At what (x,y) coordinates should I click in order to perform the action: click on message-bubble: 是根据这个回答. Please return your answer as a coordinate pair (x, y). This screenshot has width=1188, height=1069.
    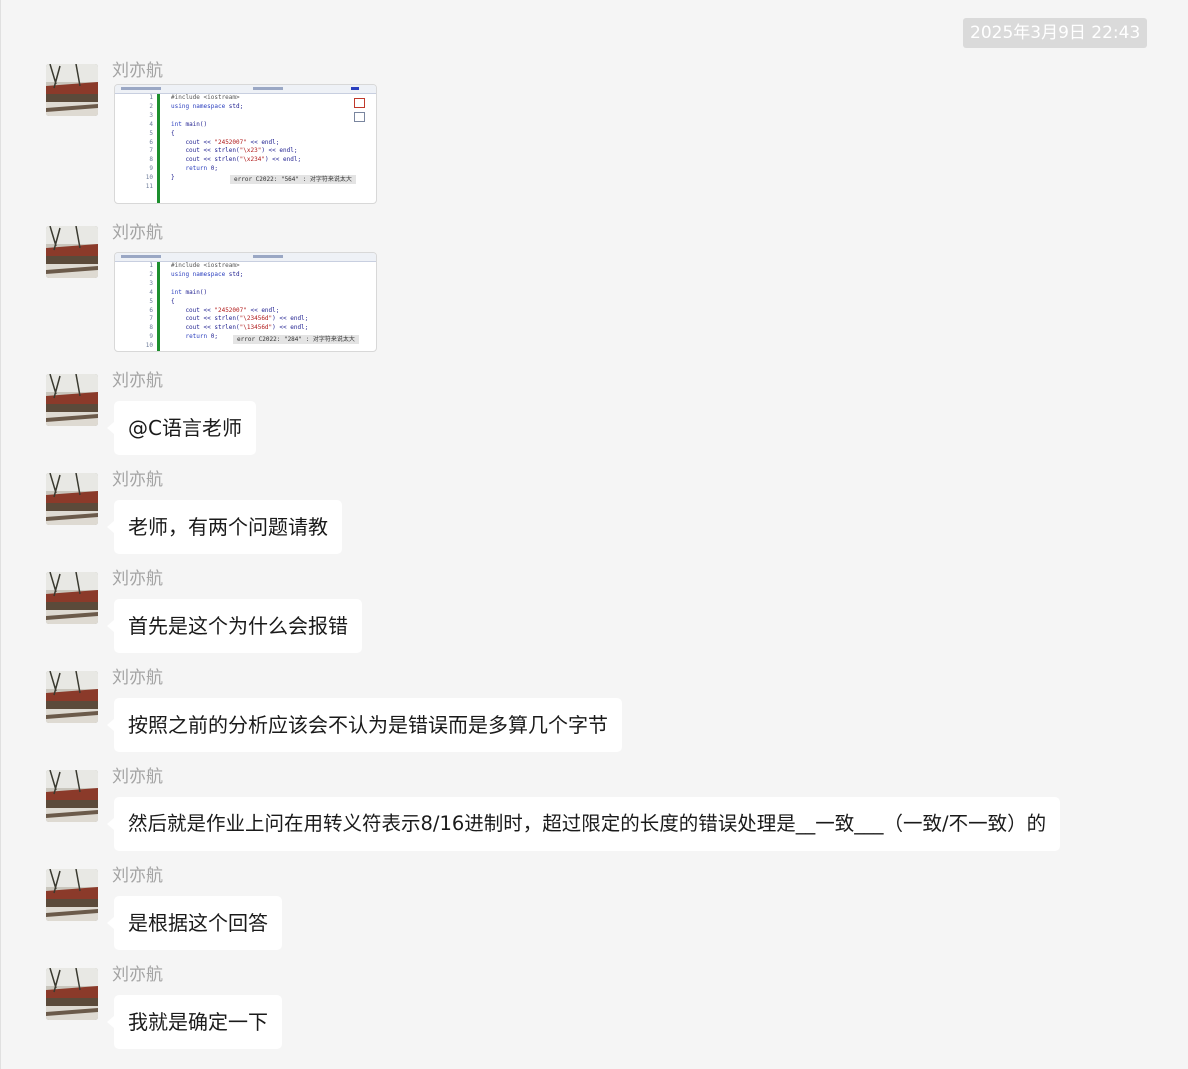
    Looking at the image, I should click on (194, 923).